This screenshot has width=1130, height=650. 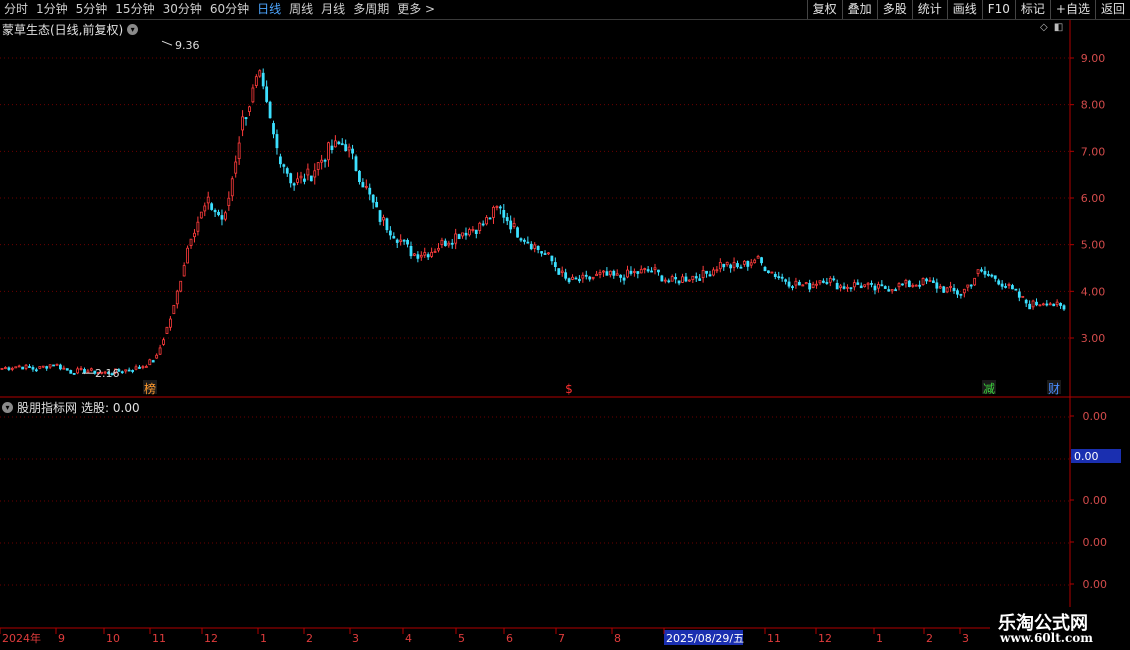 What do you see at coordinates (705, 638) in the screenshot?
I see `highlighted-date-label: 2025/08/29/五` at bounding box center [705, 638].